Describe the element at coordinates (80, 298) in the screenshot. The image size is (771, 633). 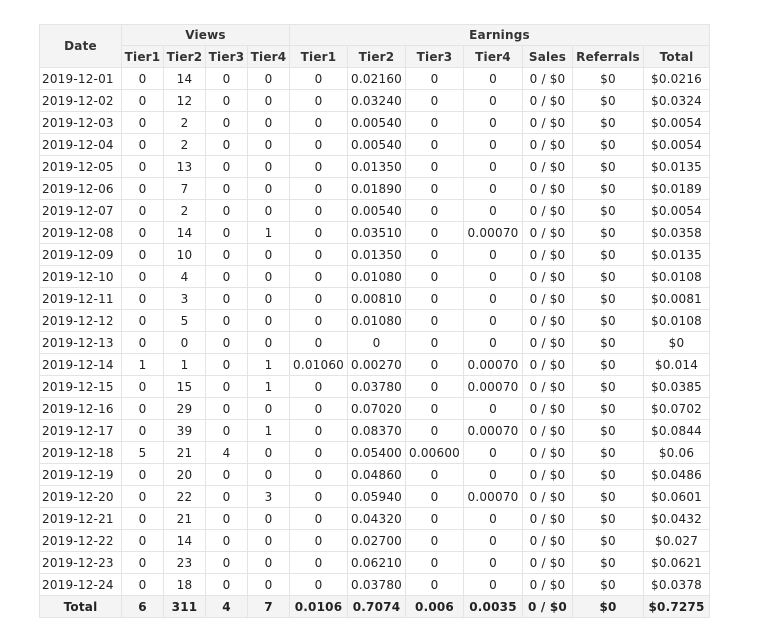
I see `cell-date: 2019-12-11` at that location.